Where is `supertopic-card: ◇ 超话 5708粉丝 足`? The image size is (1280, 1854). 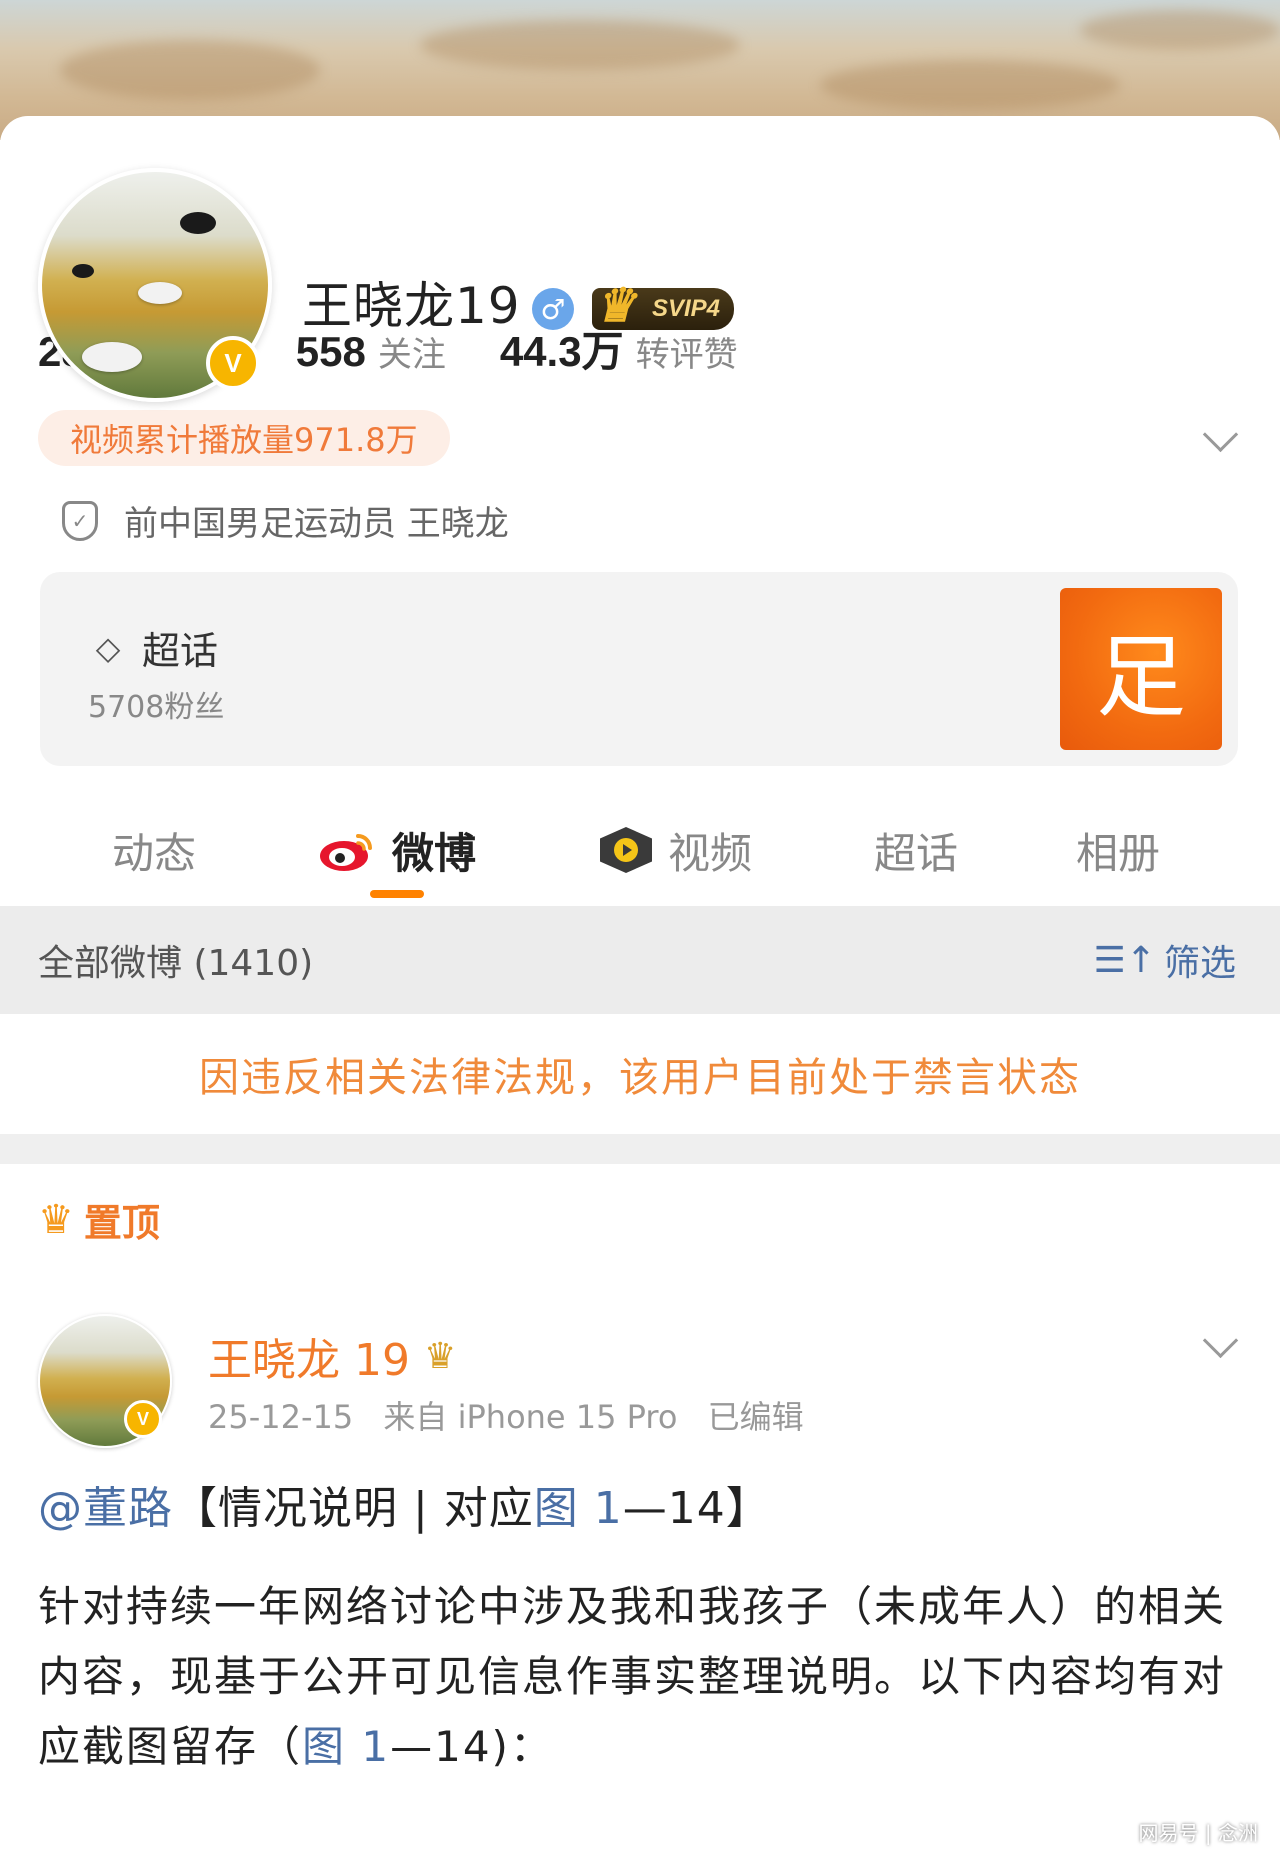
supertopic-card: ◇ 超话 5708粉丝 足 is located at coordinates (639, 669).